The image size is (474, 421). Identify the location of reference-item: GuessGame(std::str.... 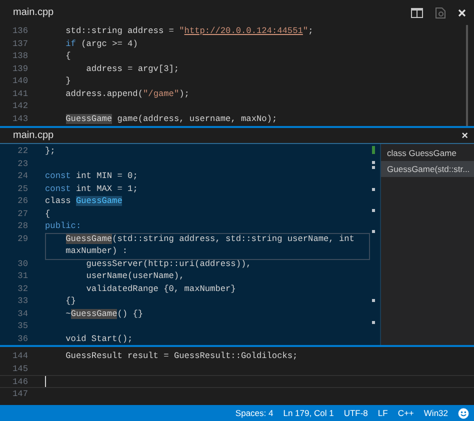
(427, 169).